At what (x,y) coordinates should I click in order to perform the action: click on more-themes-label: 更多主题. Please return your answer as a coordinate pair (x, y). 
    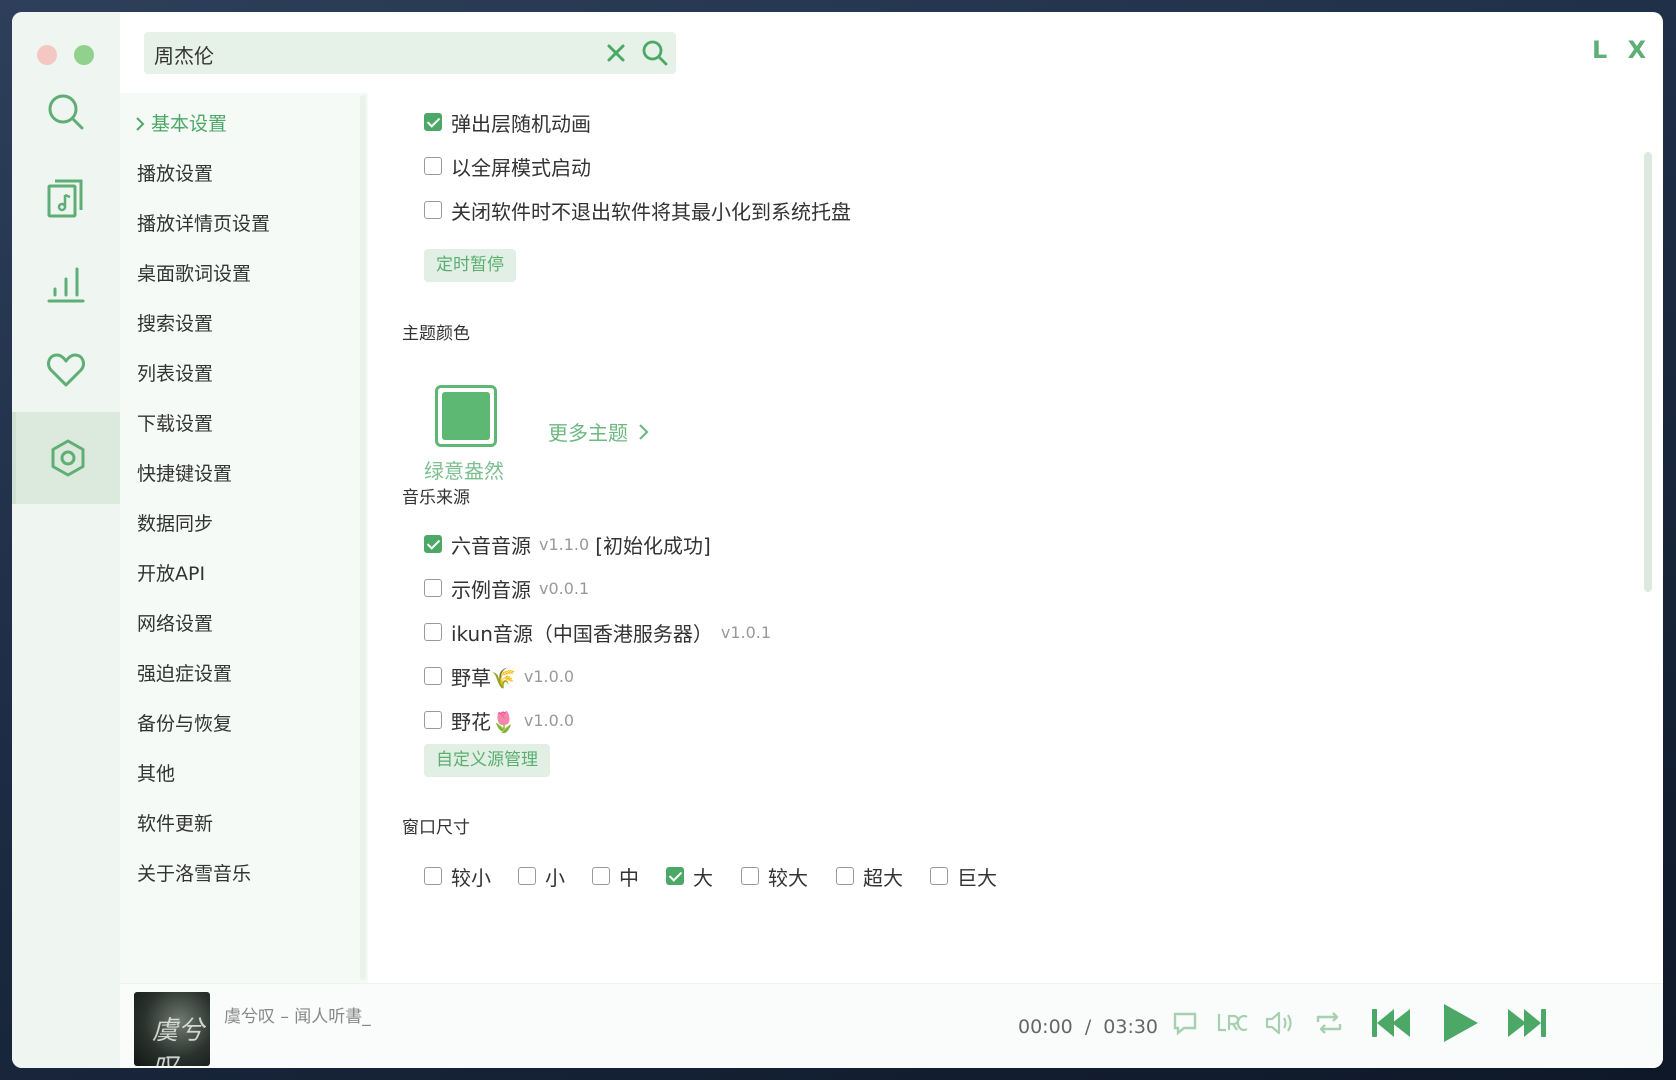
    Looking at the image, I should click on (588, 433).